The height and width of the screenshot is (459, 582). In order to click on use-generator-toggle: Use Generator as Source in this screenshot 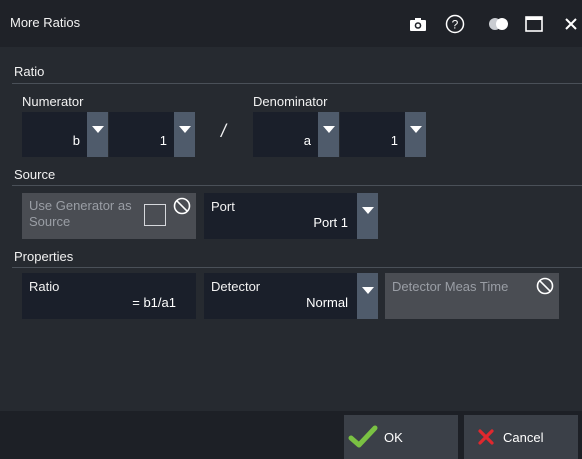, I will do `click(109, 216)`.